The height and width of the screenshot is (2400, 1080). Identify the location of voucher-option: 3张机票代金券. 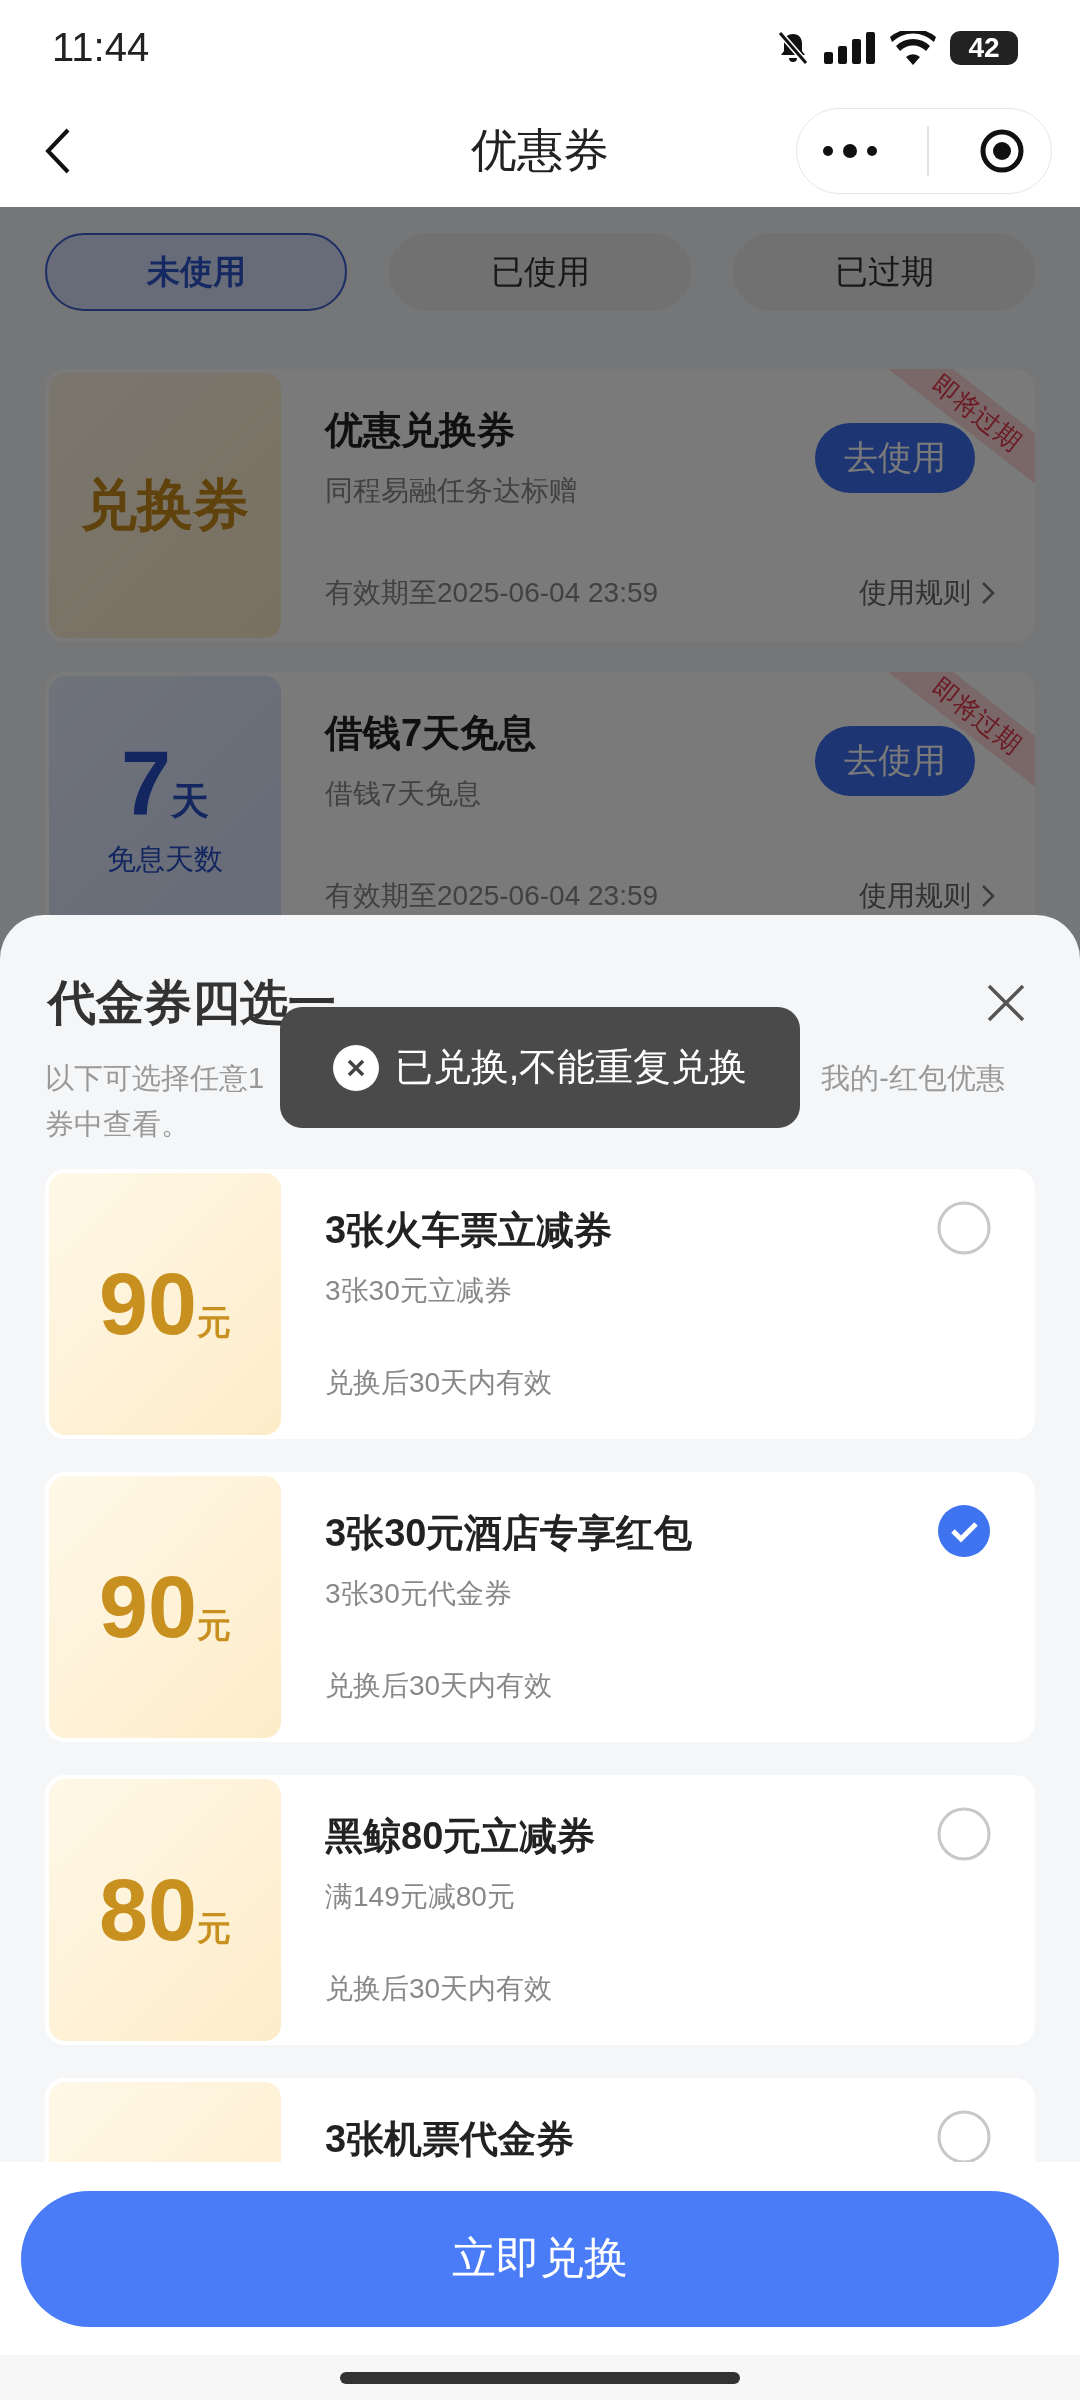
(540, 2120).